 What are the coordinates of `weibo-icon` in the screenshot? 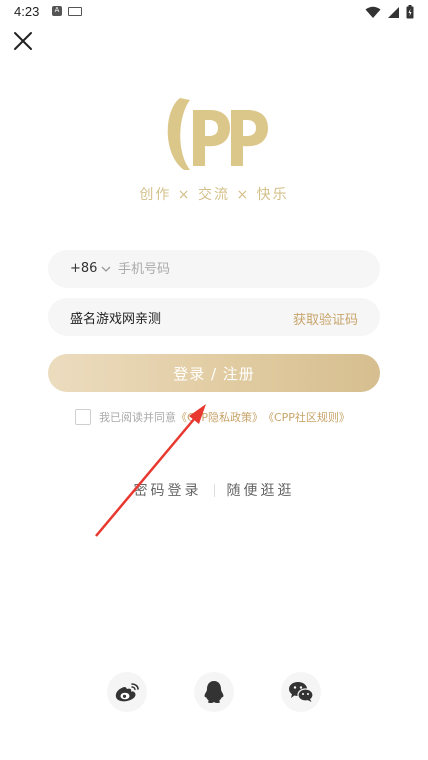 It's located at (127, 692).